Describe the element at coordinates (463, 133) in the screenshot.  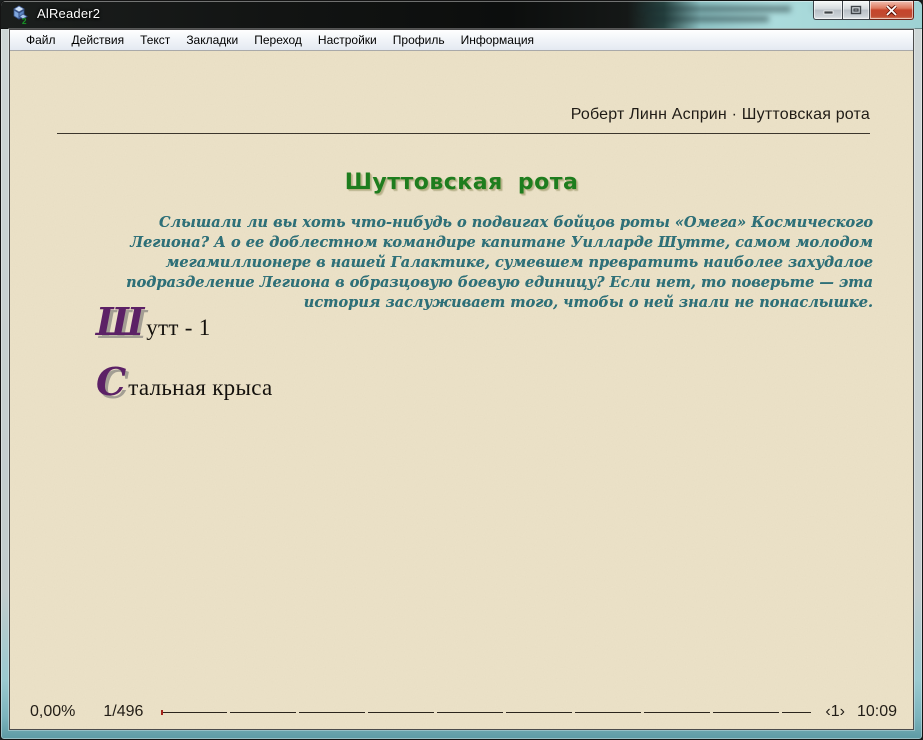
I see `header-rule` at that location.